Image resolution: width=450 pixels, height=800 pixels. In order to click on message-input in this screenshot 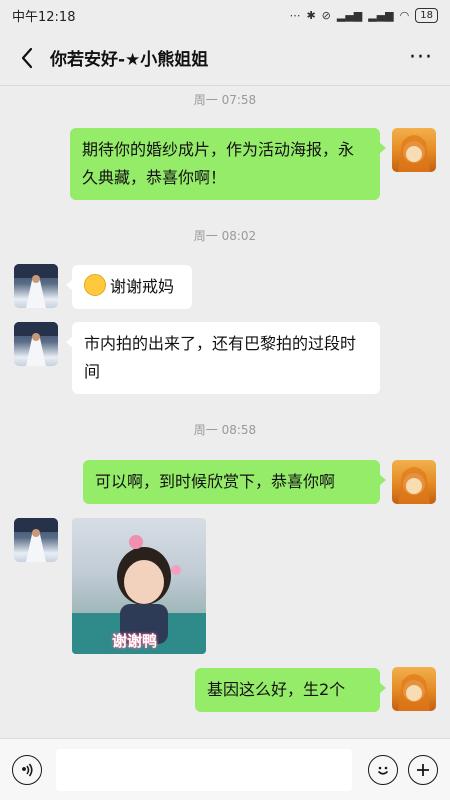, I will do `click(204, 769)`.